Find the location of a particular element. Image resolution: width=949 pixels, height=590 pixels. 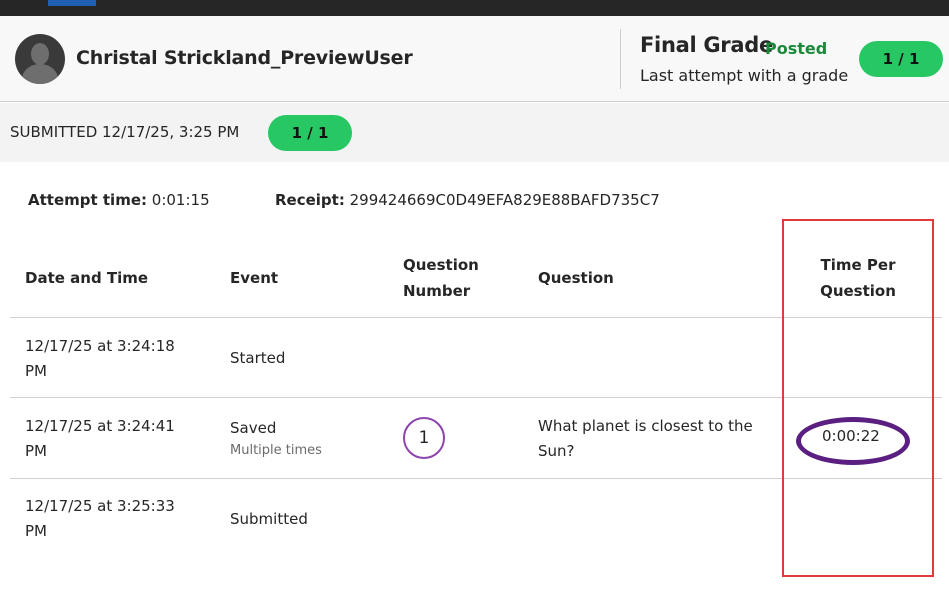

row-2-question: What planet is closest to the Sun? is located at coordinates (645, 438).